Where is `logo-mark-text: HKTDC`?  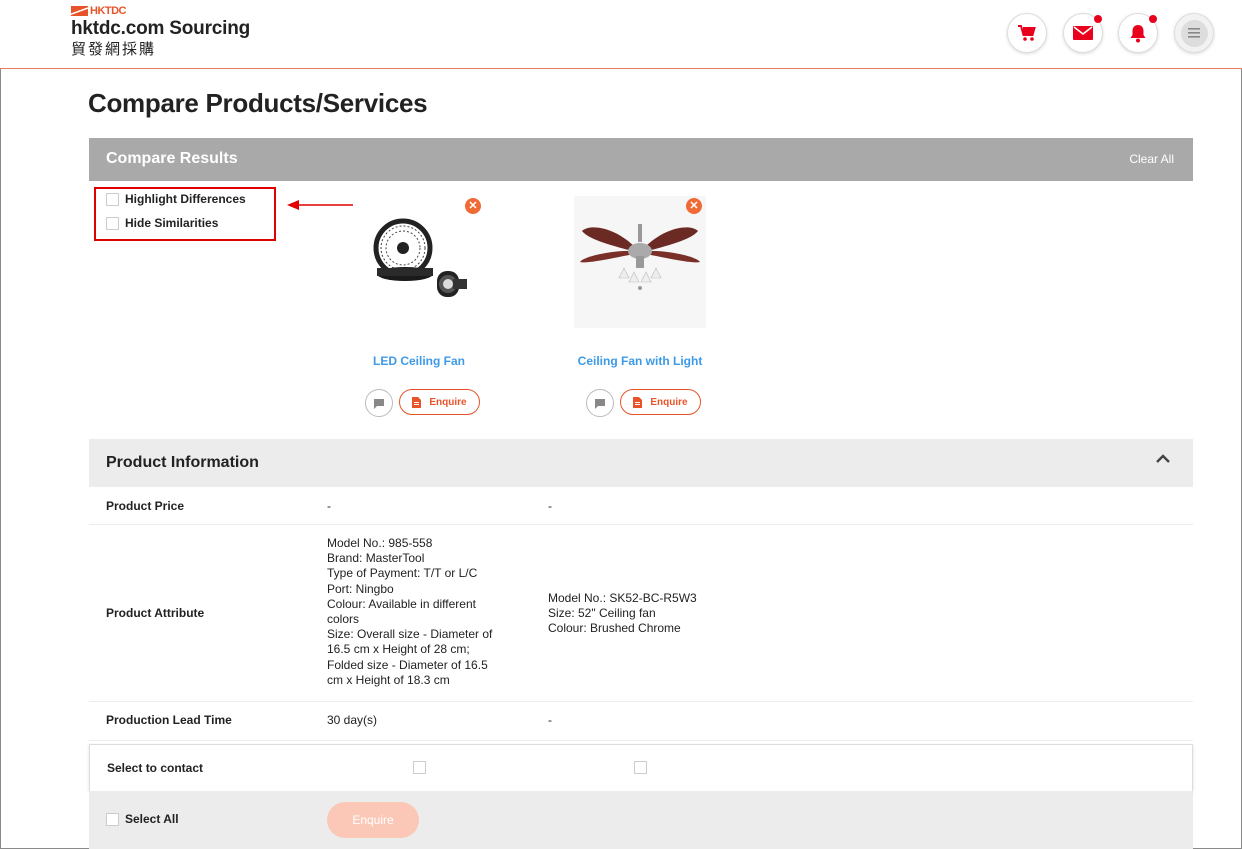 logo-mark-text: HKTDC is located at coordinates (108, 11).